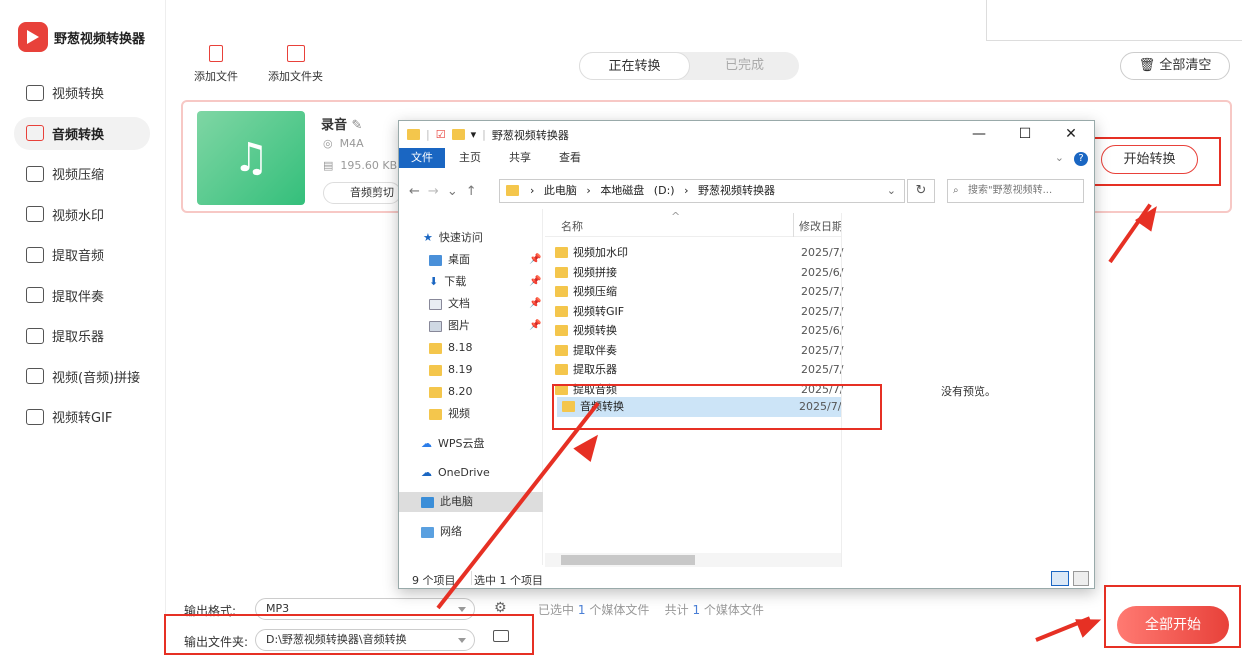 The width and height of the screenshot is (1242, 655). Describe the element at coordinates (520, 158) in the screenshot. I see `ribbon-tab-share: 共享` at that location.